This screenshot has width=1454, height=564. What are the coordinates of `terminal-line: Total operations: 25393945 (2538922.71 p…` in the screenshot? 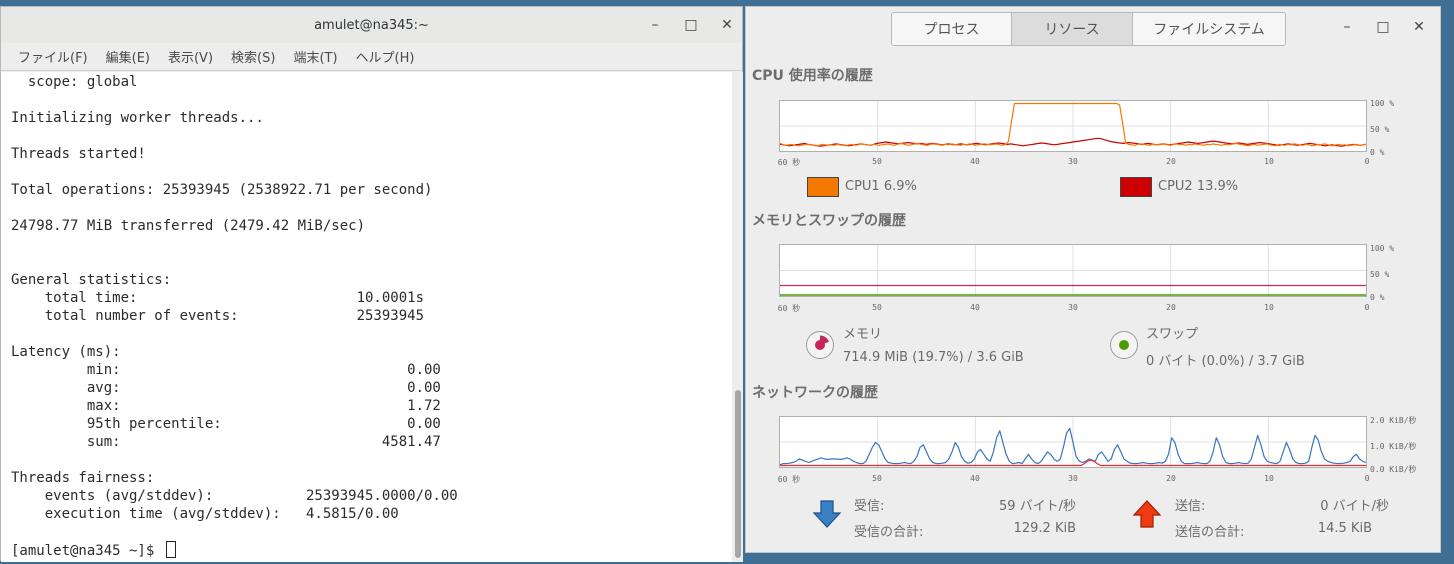 It's located at (222, 190).